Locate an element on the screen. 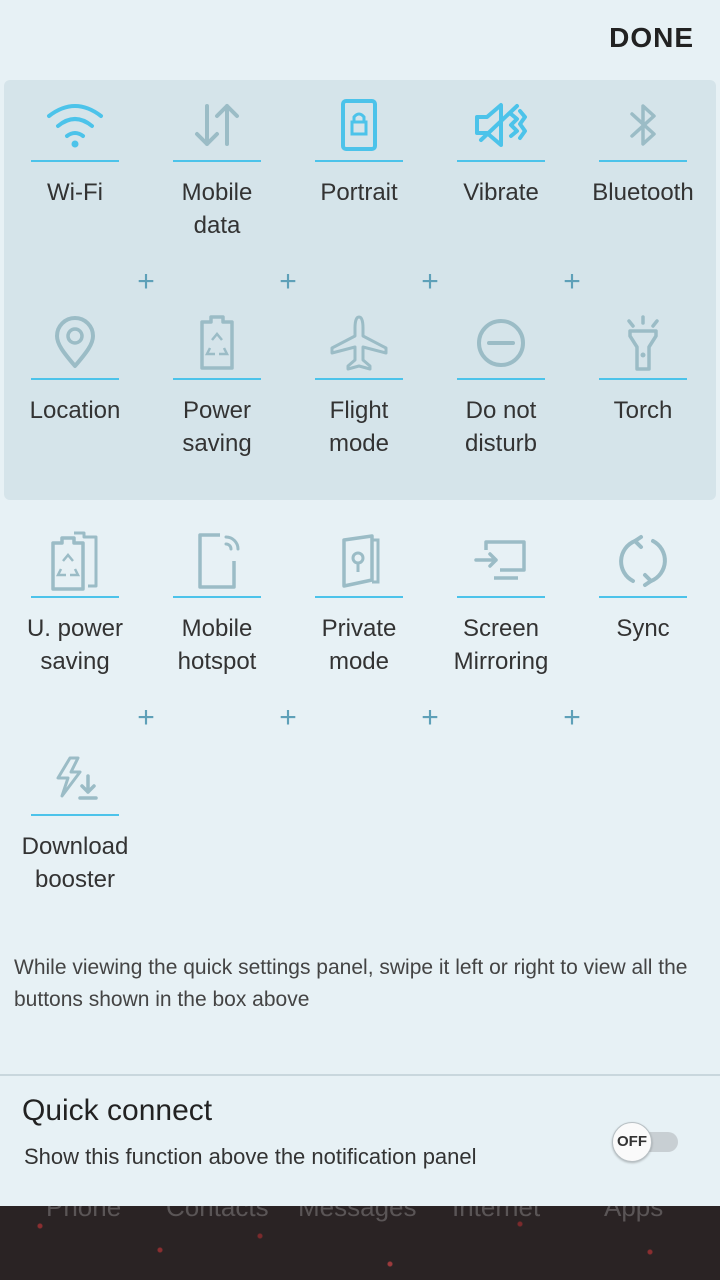 Image resolution: width=720 pixels, height=1280 pixels. tile-label: Mobile hotspot is located at coordinates (217, 645).